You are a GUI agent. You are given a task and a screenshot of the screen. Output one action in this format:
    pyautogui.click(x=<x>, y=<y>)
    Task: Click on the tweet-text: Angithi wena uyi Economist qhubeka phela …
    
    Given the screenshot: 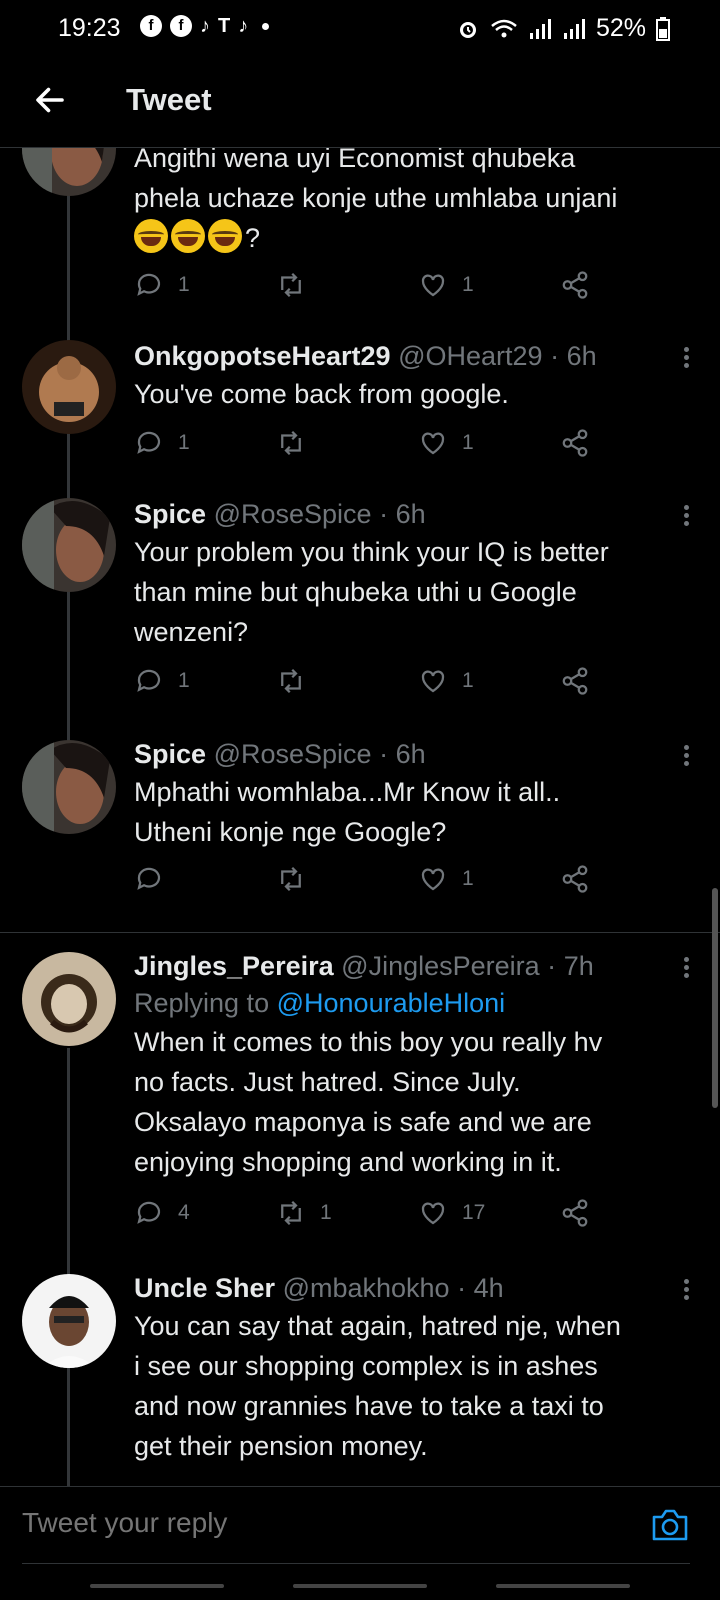 What is the action you would take?
    pyautogui.click(x=376, y=200)
    